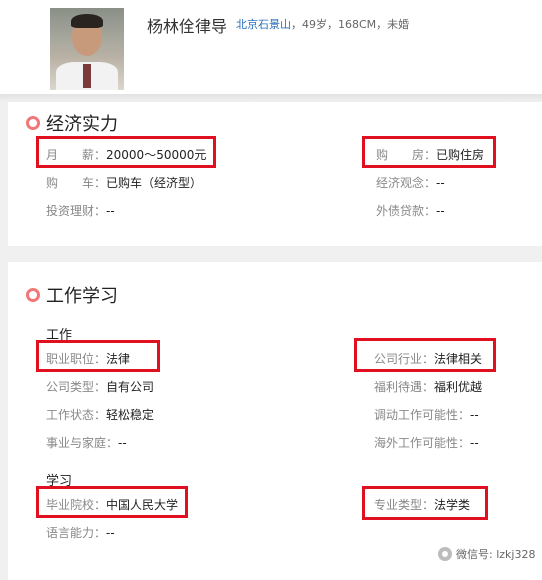 The height and width of the screenshot is (580, 542). Describe the element at coordinates (429, 152) in the screenshot. I see `housing-highlight-box` at that location.